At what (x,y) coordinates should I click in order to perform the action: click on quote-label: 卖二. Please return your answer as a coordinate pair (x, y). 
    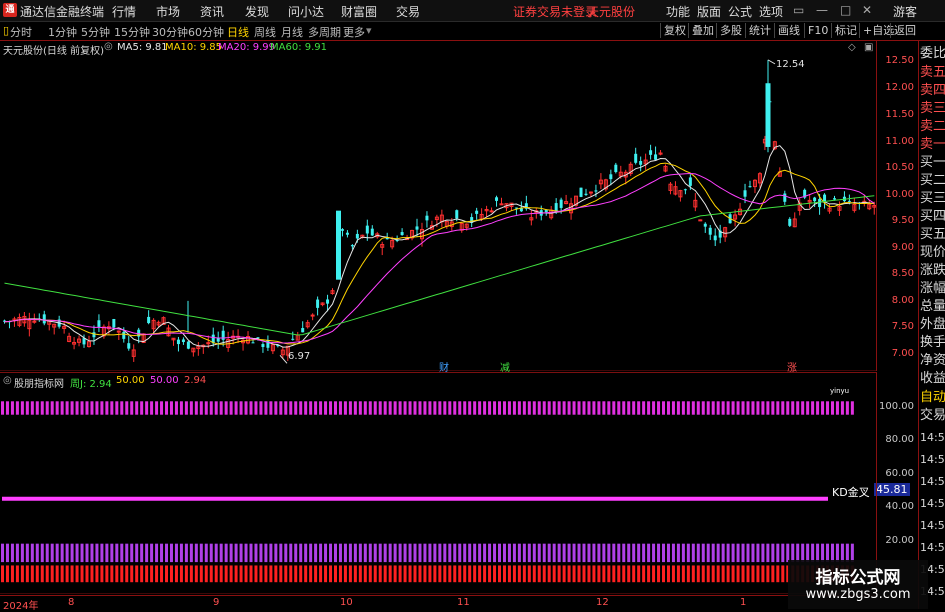
    Looking at the image, I should click on (932, 126).